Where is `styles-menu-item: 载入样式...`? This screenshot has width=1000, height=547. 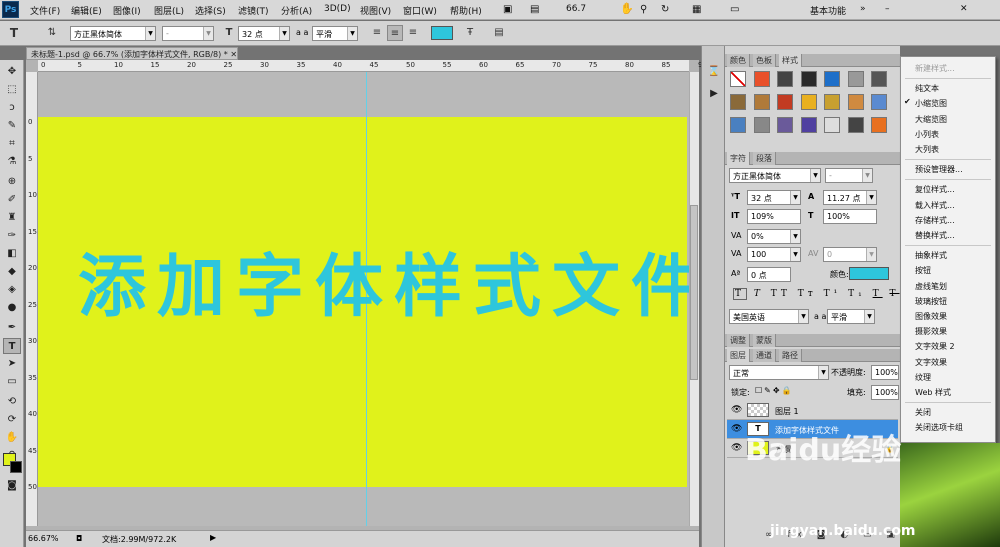 styles-menu-item: 载入样式... is located at coordinates (948, 205).